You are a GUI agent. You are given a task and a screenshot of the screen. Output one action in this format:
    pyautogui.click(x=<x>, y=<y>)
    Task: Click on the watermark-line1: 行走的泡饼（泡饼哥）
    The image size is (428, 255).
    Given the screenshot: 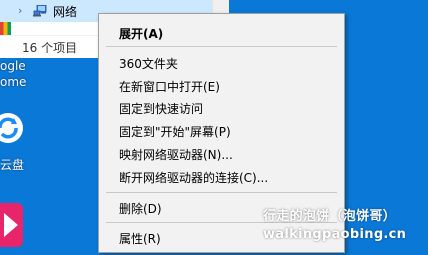 What is the action you would take?
    pyautogui.click(x=330, y=216)
    